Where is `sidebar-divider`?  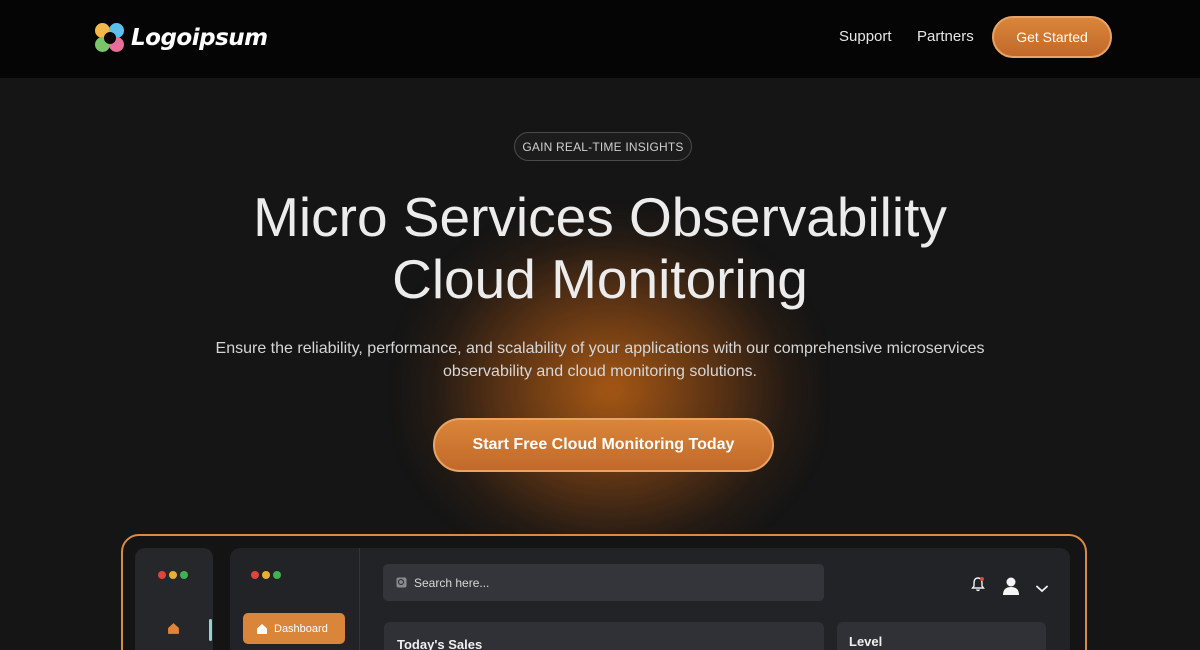 sidebar-divider is located at coordinates (359, 599).